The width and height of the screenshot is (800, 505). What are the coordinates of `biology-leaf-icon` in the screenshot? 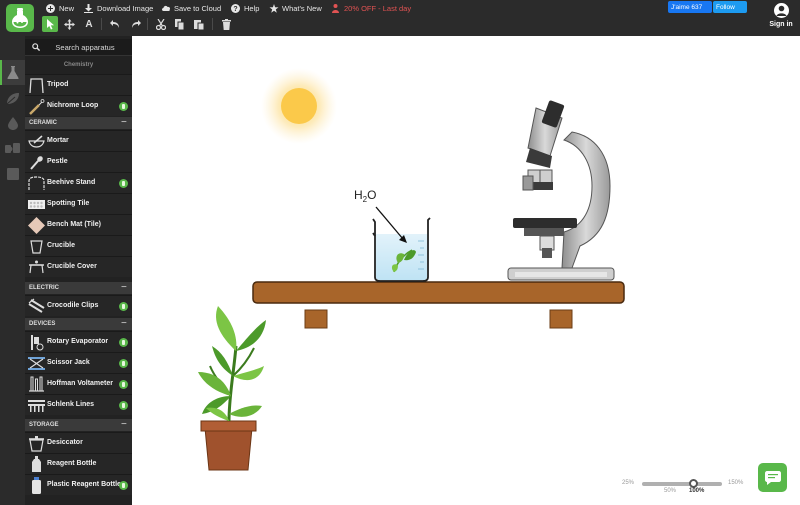 It's located at (12, 99).